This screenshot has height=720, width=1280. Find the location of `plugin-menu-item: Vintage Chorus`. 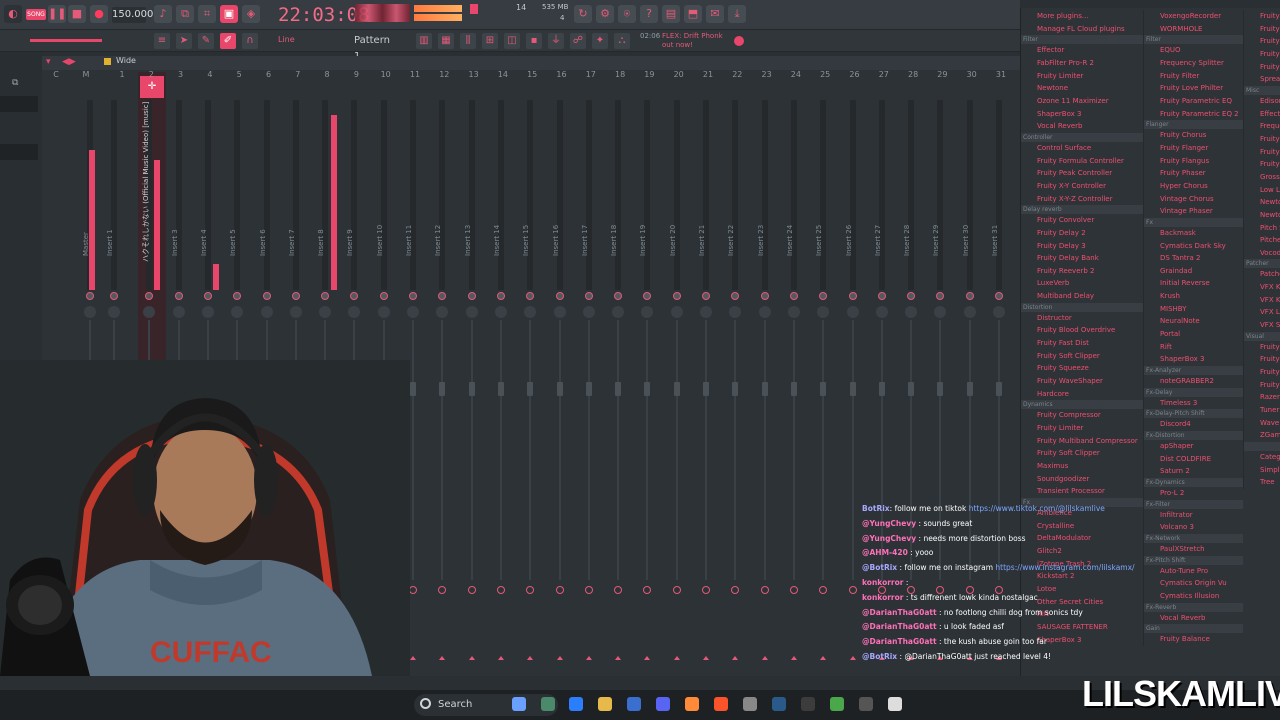

plugin-menu-item: Vintage Chorus is located at coordinates (1193, 199).